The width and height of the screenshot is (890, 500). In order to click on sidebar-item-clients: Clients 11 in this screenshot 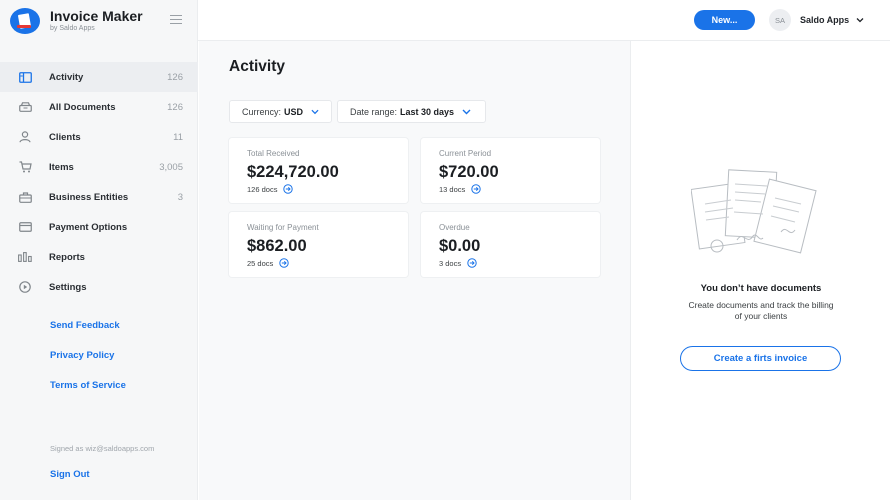, I will do `click(99, 137)`.